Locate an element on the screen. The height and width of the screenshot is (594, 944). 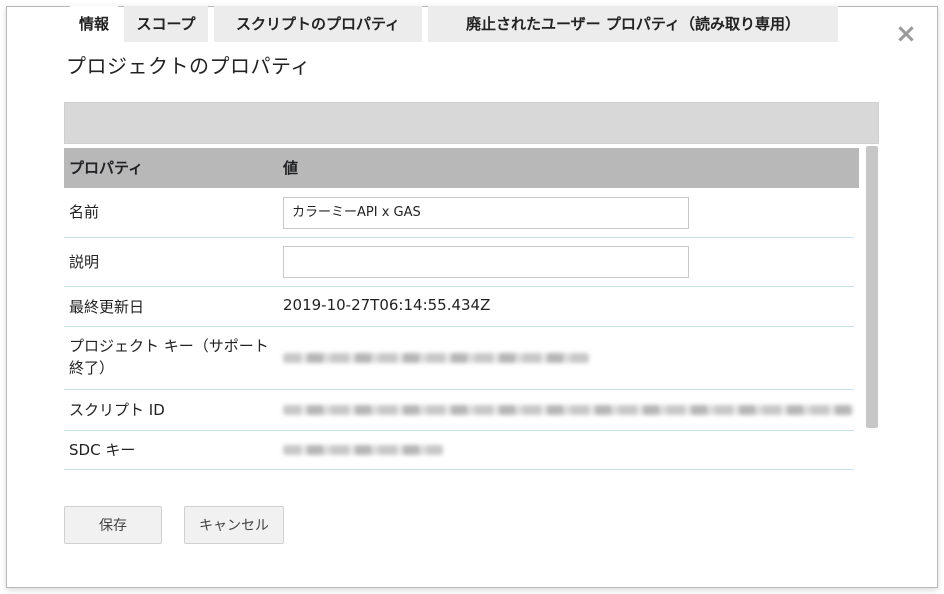
row-label-name: 名前 is located at coordinates (84, 212).